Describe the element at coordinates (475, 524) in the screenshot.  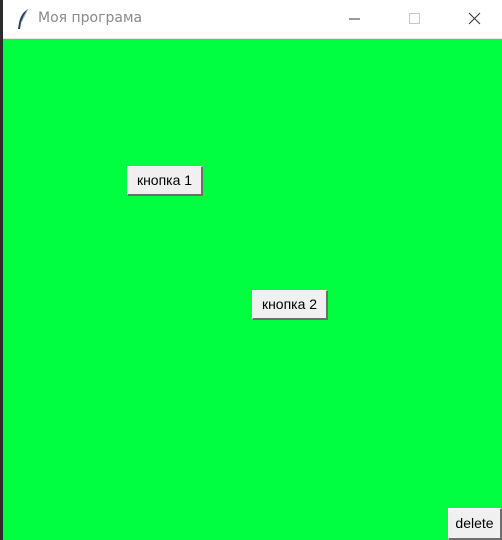
I see `delete-button: delete` at that location.